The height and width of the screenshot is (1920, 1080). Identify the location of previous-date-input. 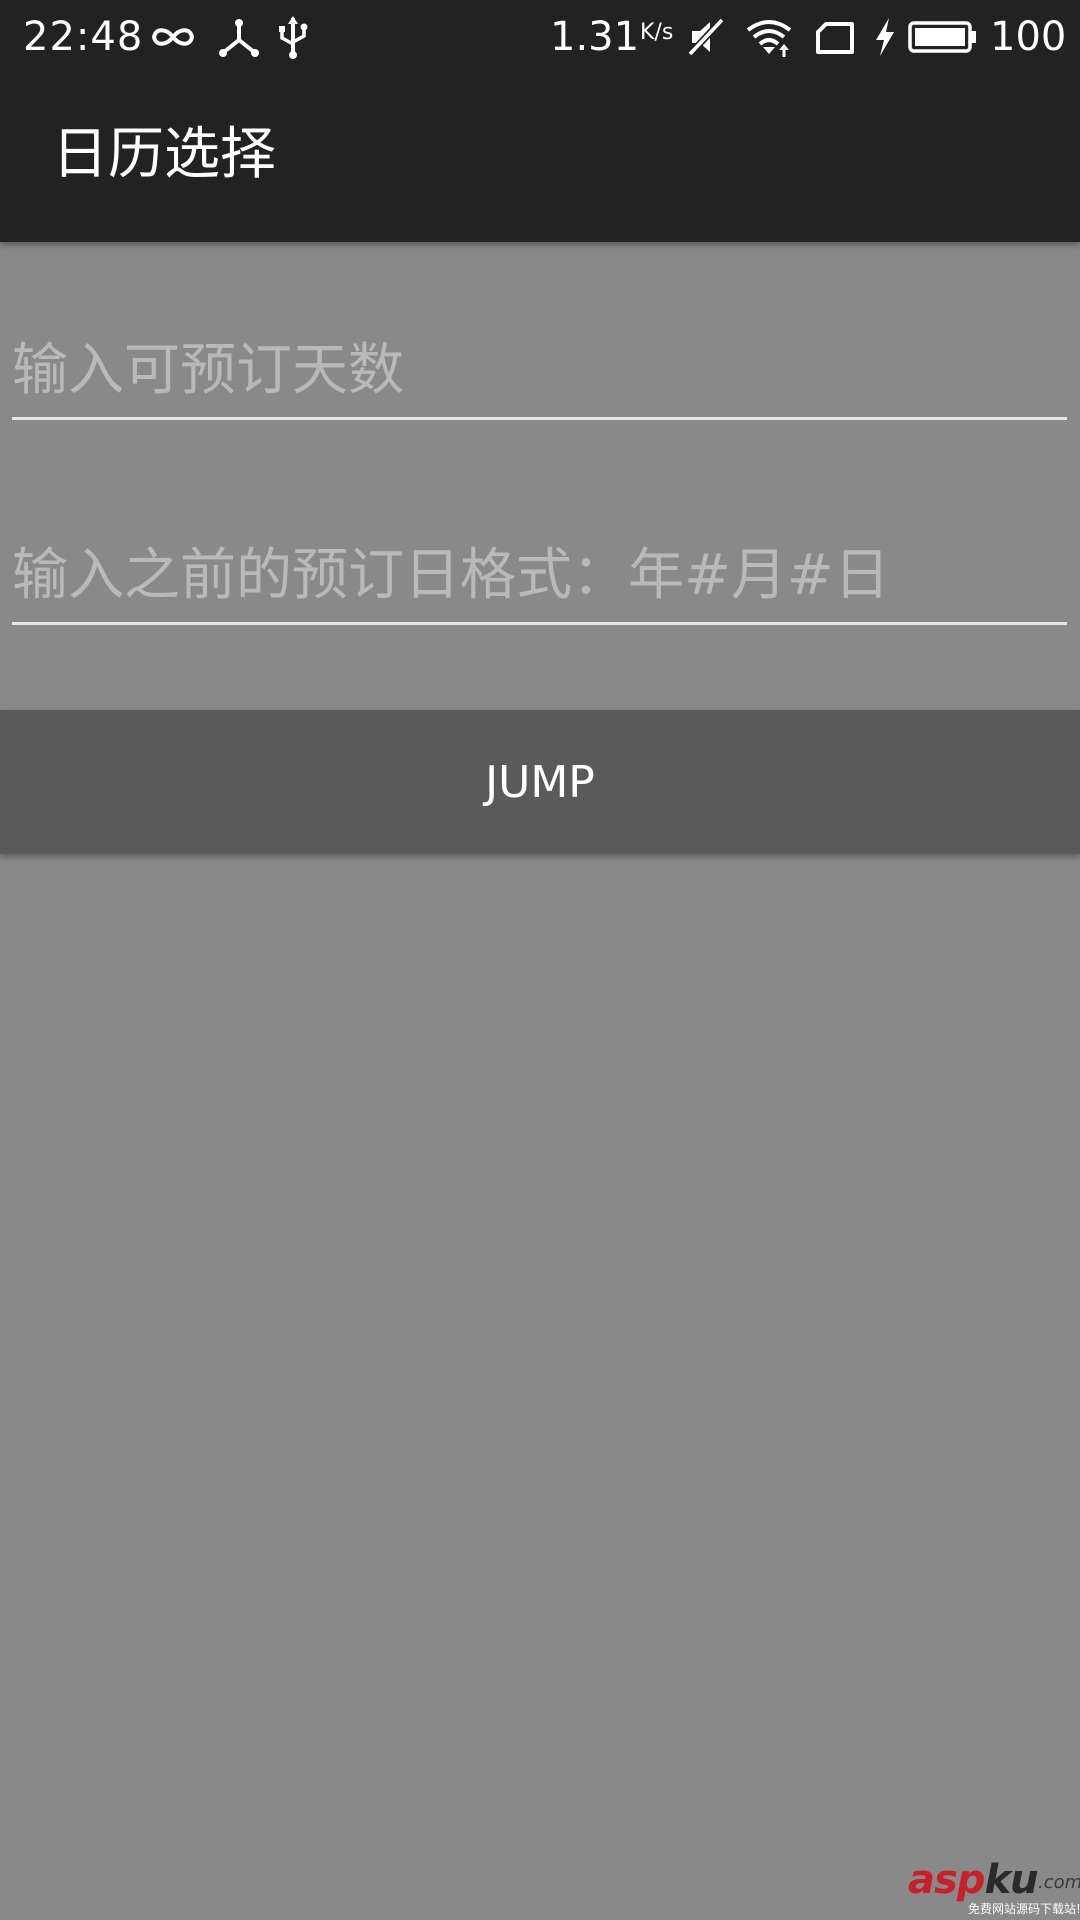
(539, 575).